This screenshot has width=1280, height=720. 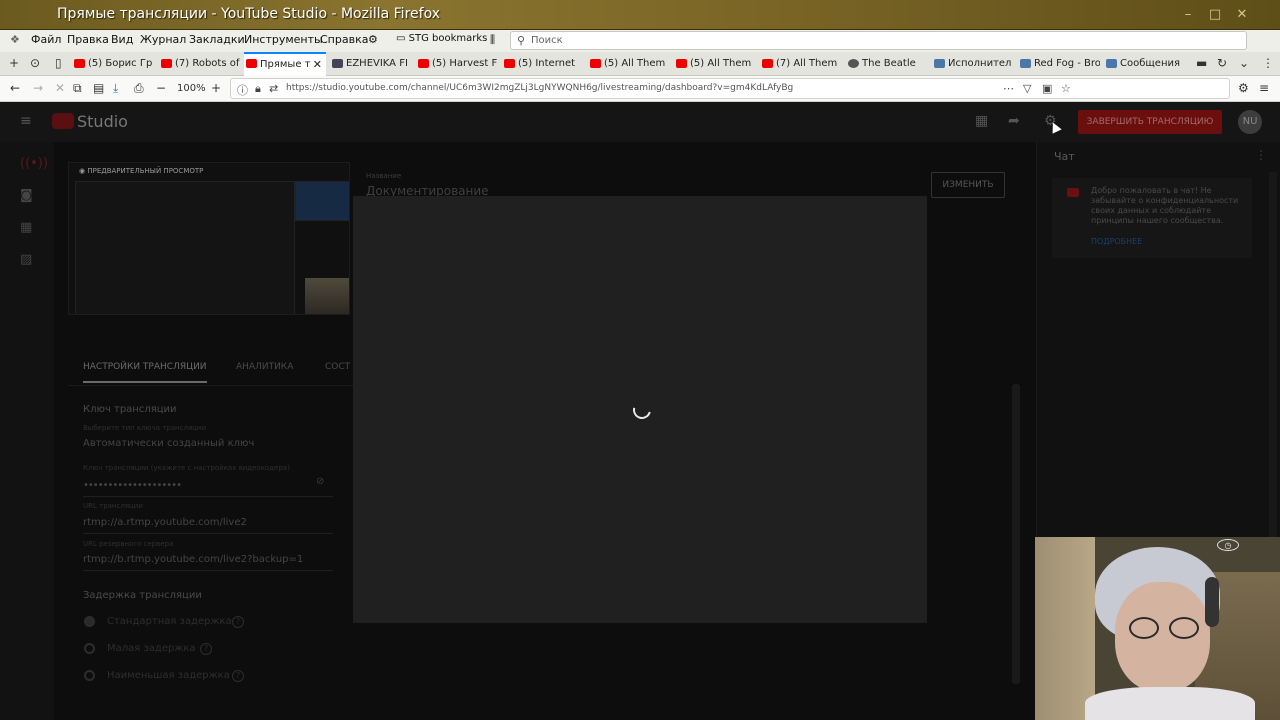 What do you see at coordinates (1066, 88) in the screenshot?
I see `star-icon: ☆` at bounding box center [1066, 88].